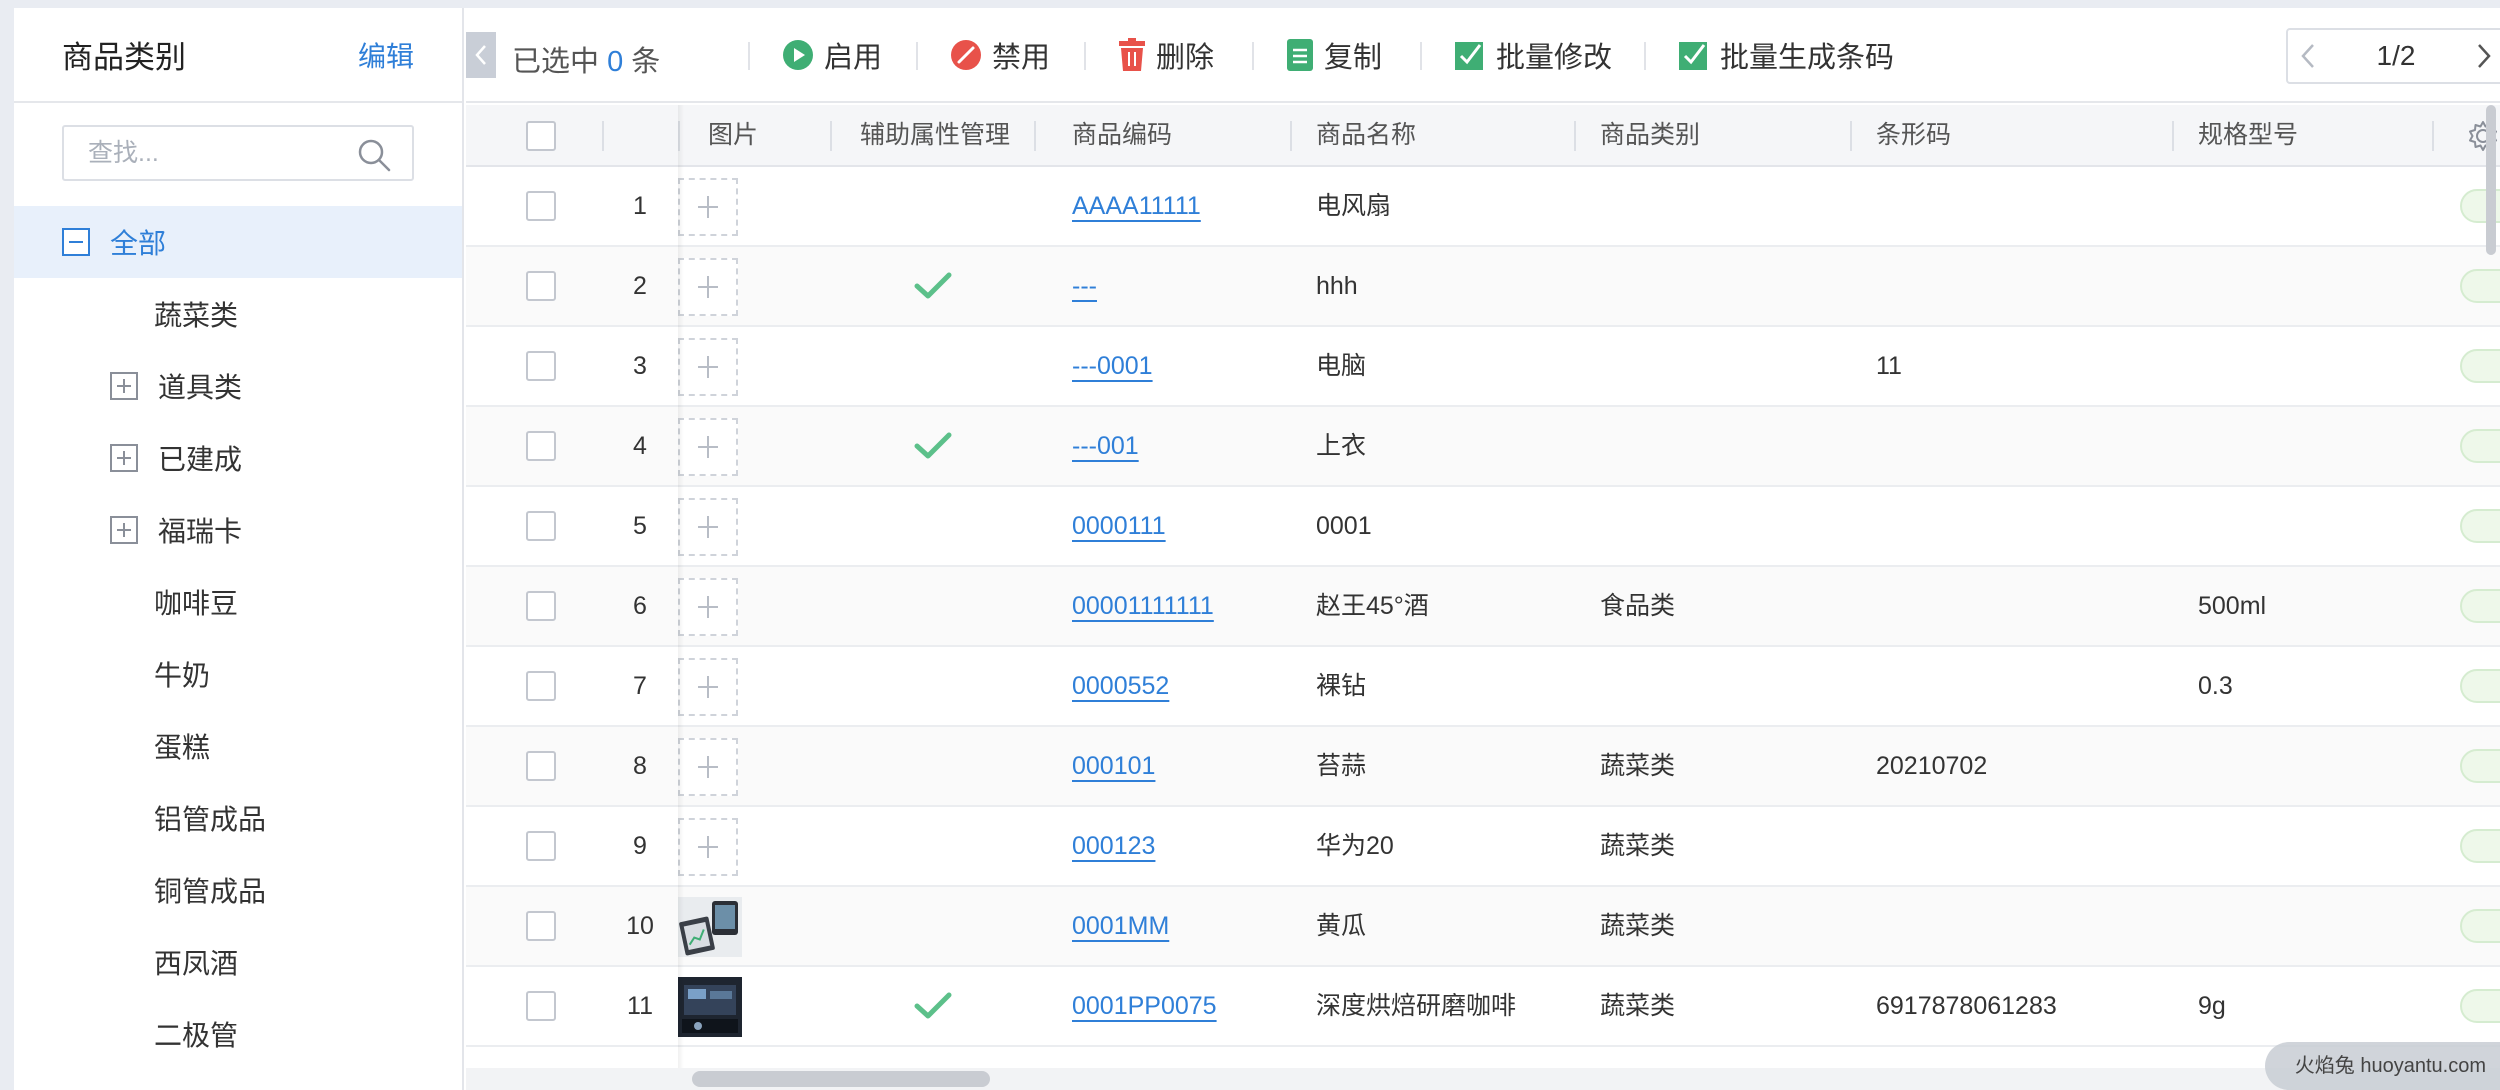  What do you see at coordinates (1483, 1007) in the screenshot?
I see `table-row: 11 0001PP0075 深度烘焙研磨咖啡 蔬菜类 6917878061283 9g` at bounding box center [1483, 1007].